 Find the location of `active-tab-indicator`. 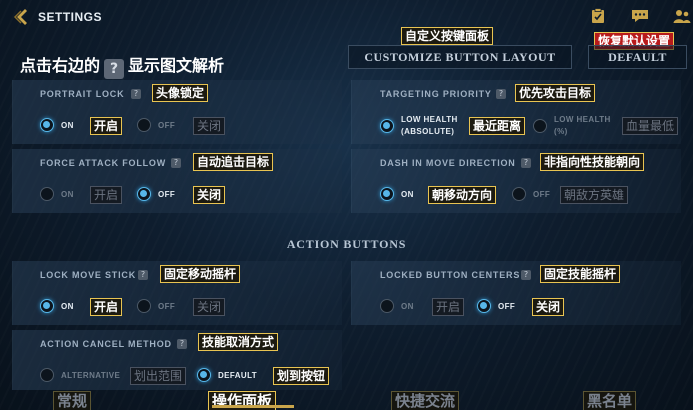

active-tab-indicator is located at coordinates (253, 406).